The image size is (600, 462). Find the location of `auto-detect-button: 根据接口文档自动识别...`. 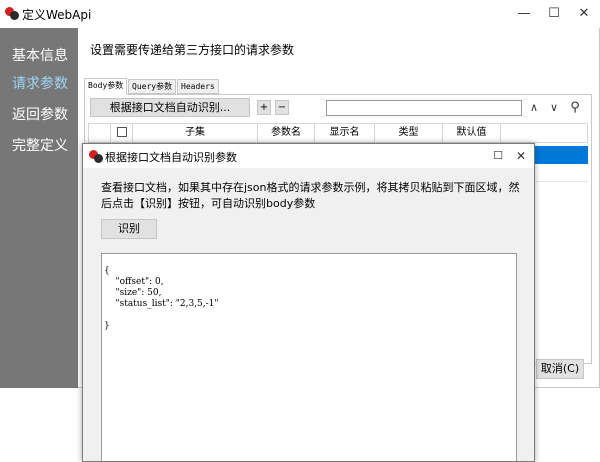

auto-detect-button: 根据接口文档自动识别... is located at coordinates (170, 107).